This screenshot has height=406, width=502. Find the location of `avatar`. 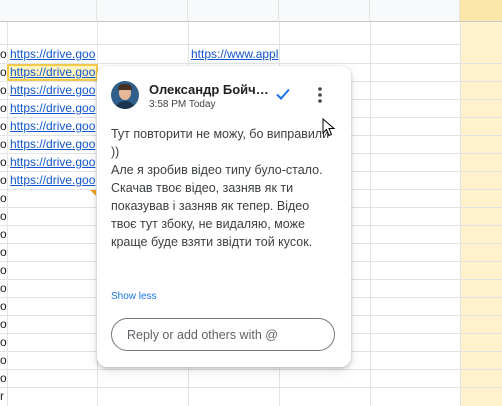

avatar is located at coordinates (125, 95).